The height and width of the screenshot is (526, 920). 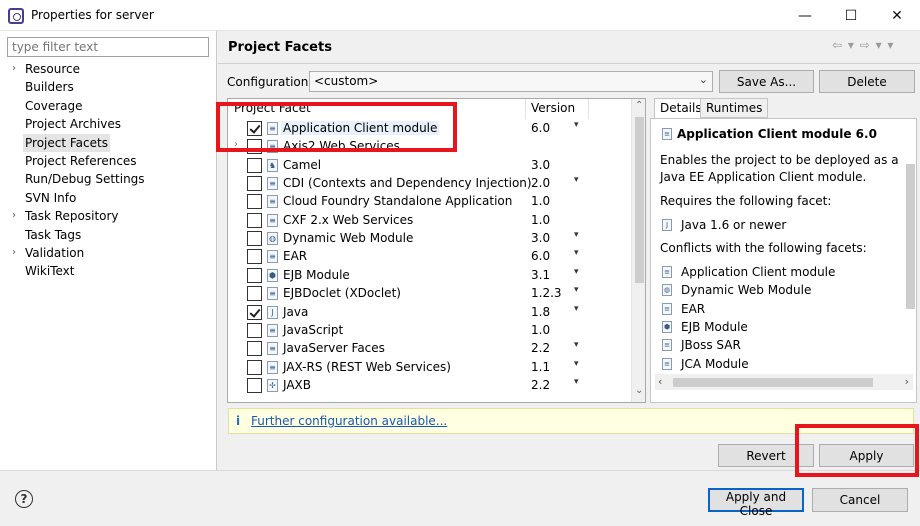 What do you see at coordinates (660, 381) in the screenshot?
I see `scroll-left-icon: ‹` at bounding box center [660, 381].